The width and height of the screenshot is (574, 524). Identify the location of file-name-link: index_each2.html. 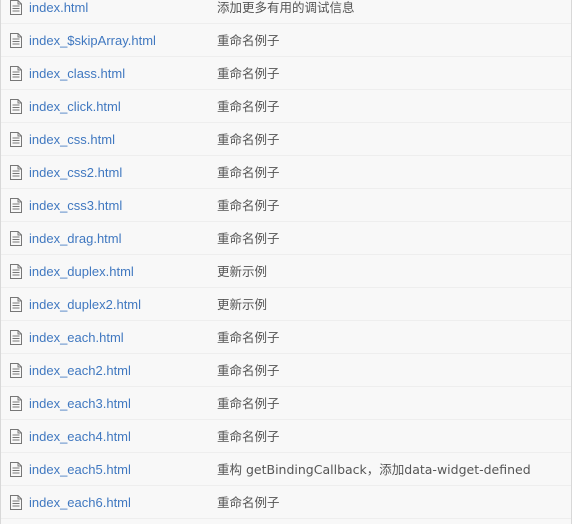
(80, 371).